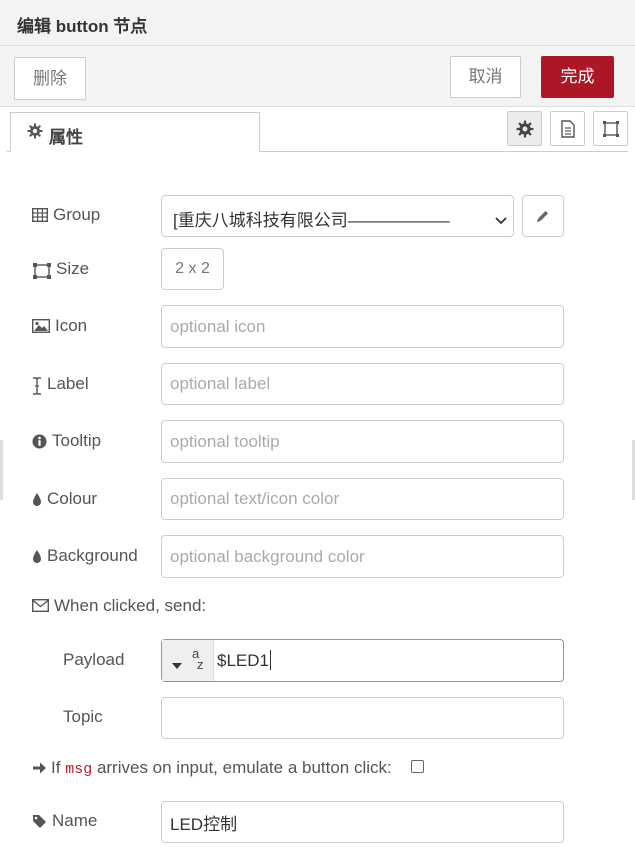  I want to click on tab-properties-label: 属性, so click(66, 137).